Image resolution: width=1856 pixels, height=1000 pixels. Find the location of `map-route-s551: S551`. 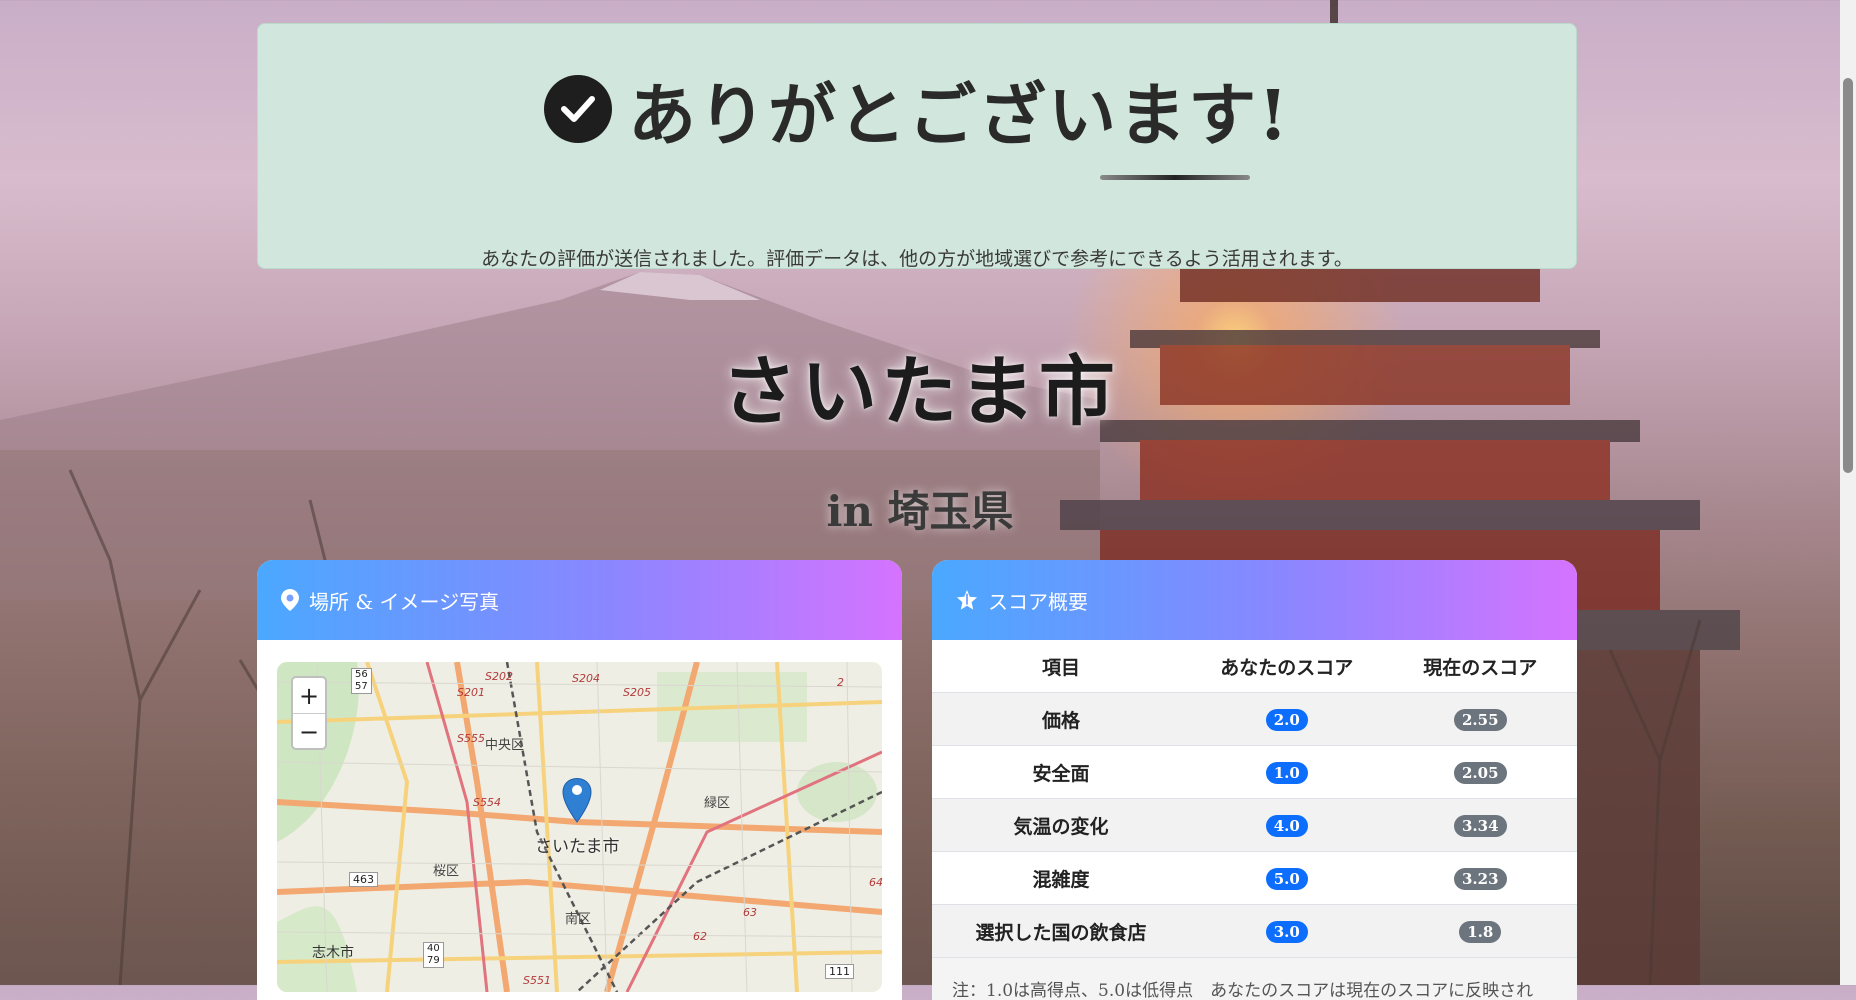

map-route-s551: S551 is located at coordinates (537, 980).